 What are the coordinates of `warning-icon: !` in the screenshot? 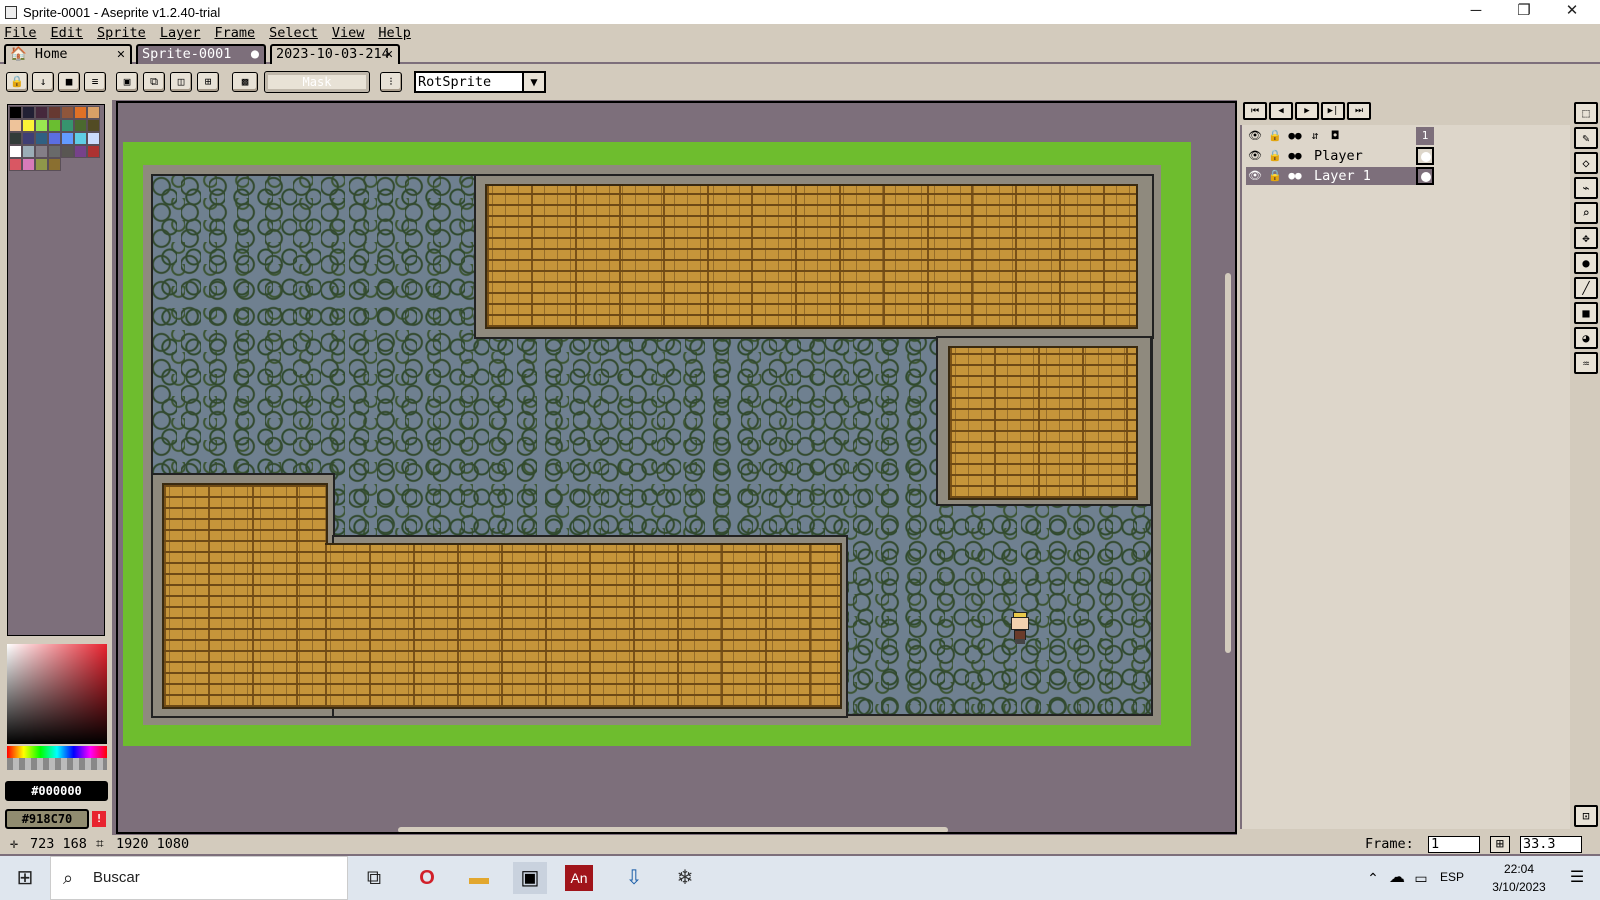 It's located at (99, 819).